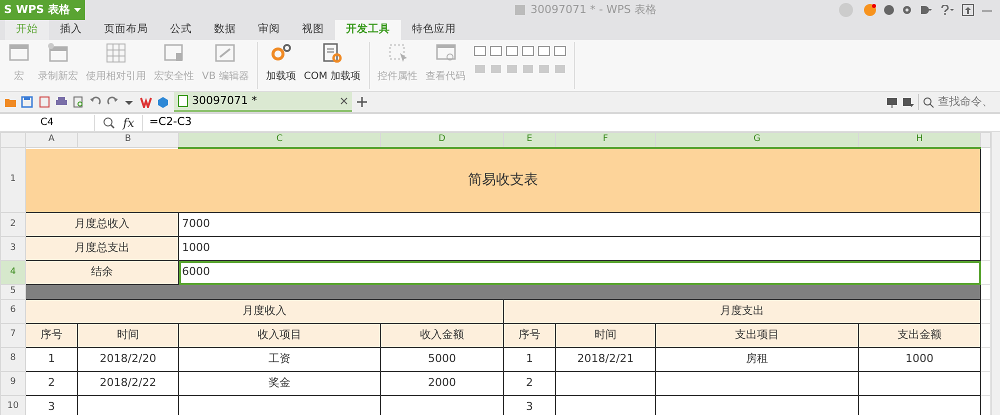 This screenshot has width=1000, height=415. What do you see at coordinates (907, 10) in the screenshot?
I see `gear-icon` at bounding box center [907, 10].